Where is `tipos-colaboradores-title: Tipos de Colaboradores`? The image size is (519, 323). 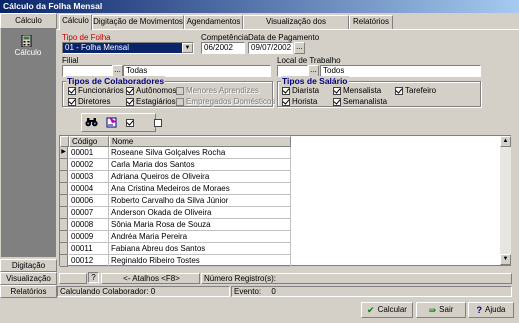
tipos-colaboradores-title: Tipos de Colaboradores is located at coordinates (116, 81).